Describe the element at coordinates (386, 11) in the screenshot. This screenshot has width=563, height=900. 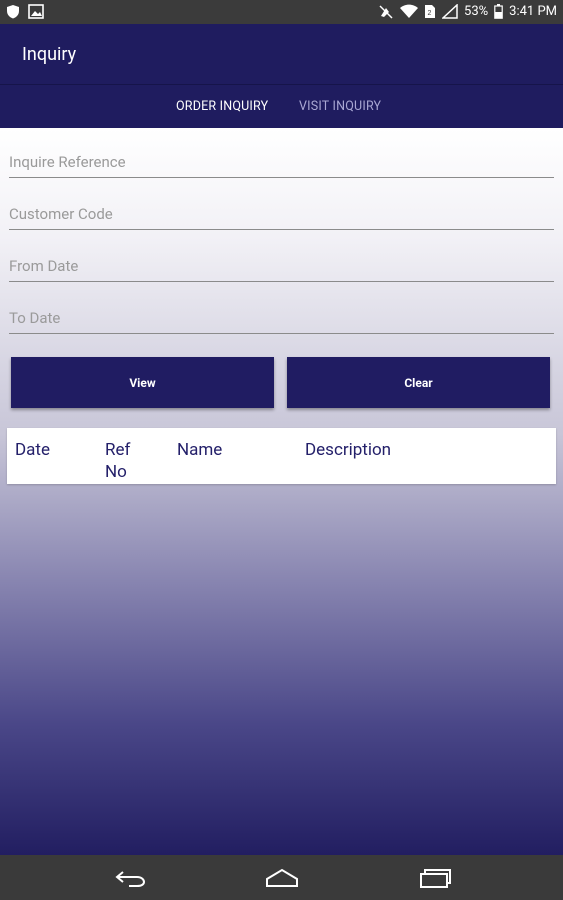
I see `mute-icon` at that location.